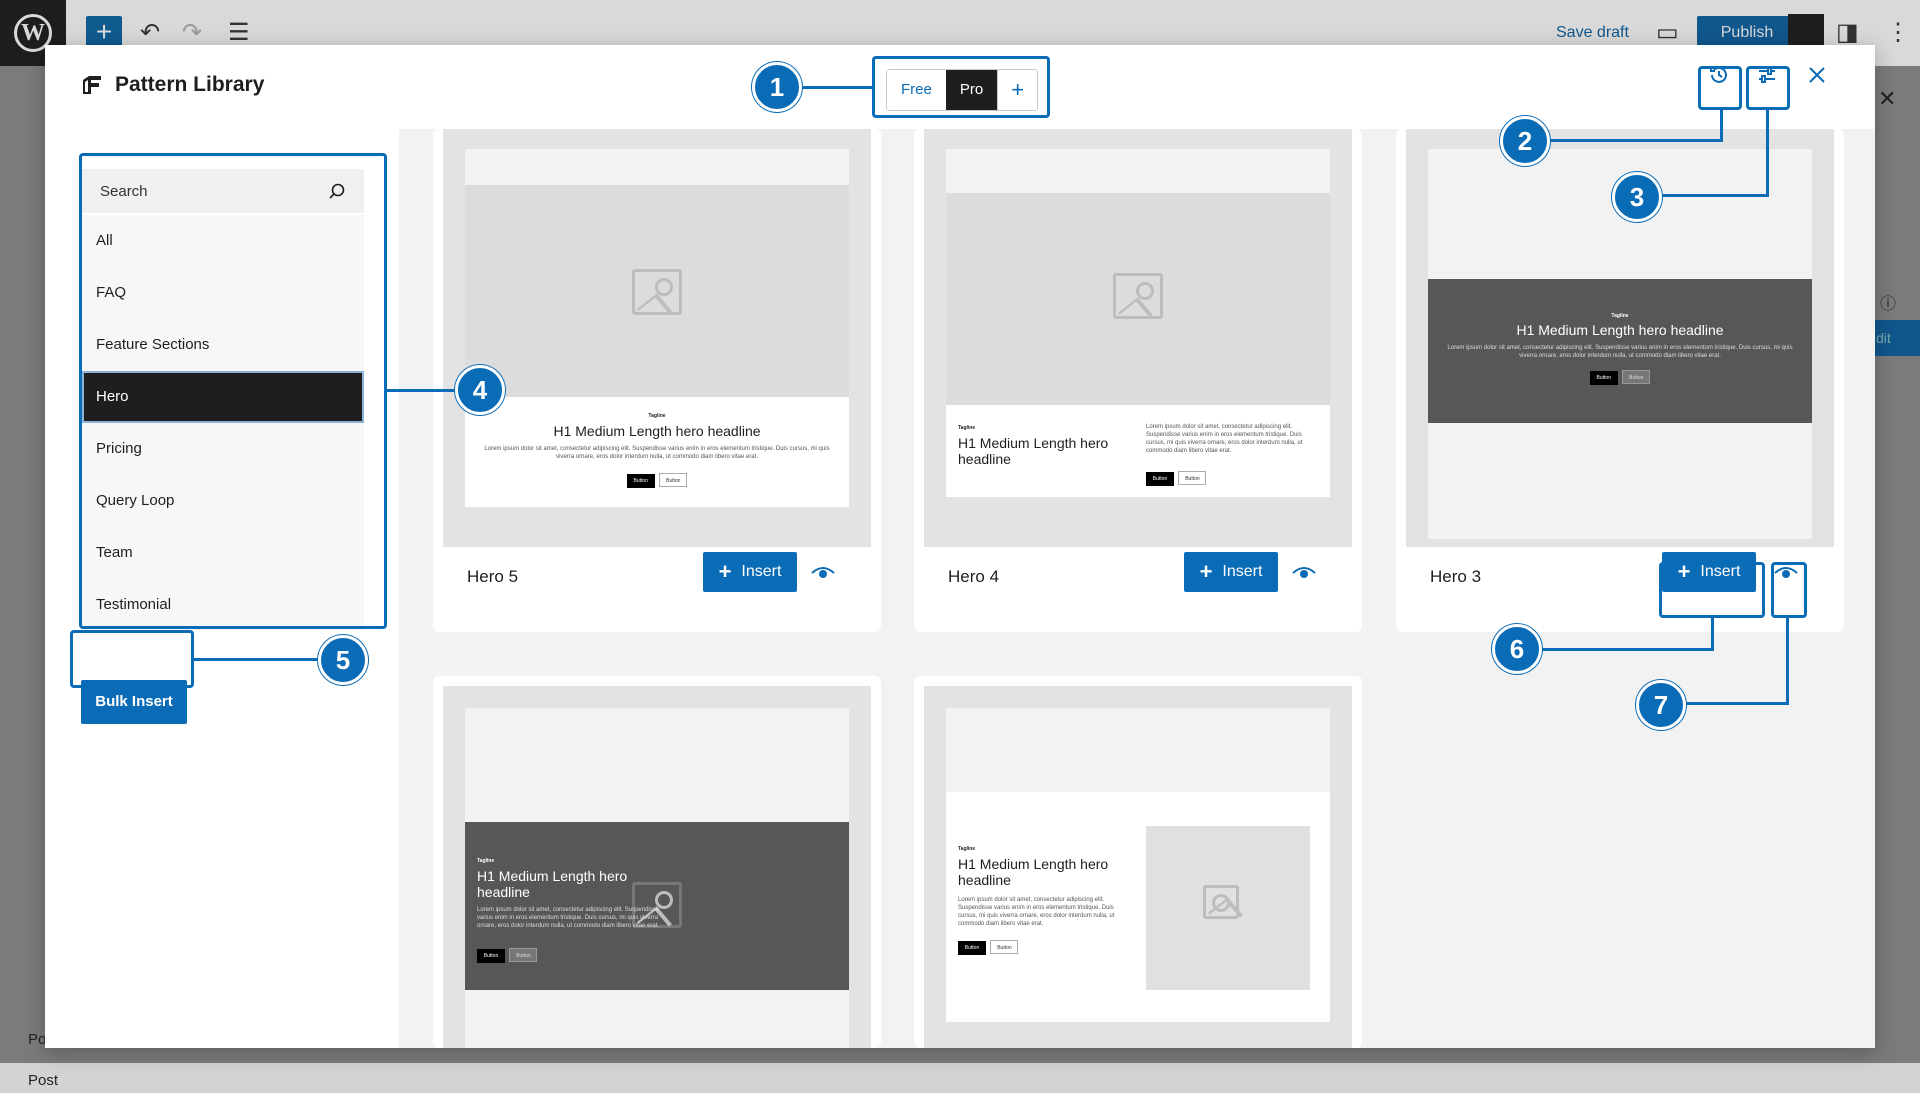 The height and width of the screenshot is (1093, 1920). I want to click on editor-footer, so click(960, 1078).